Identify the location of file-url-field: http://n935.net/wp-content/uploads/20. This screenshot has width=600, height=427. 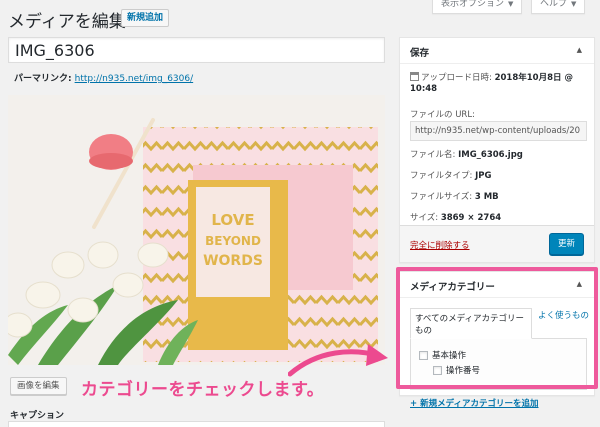
(498, 131).